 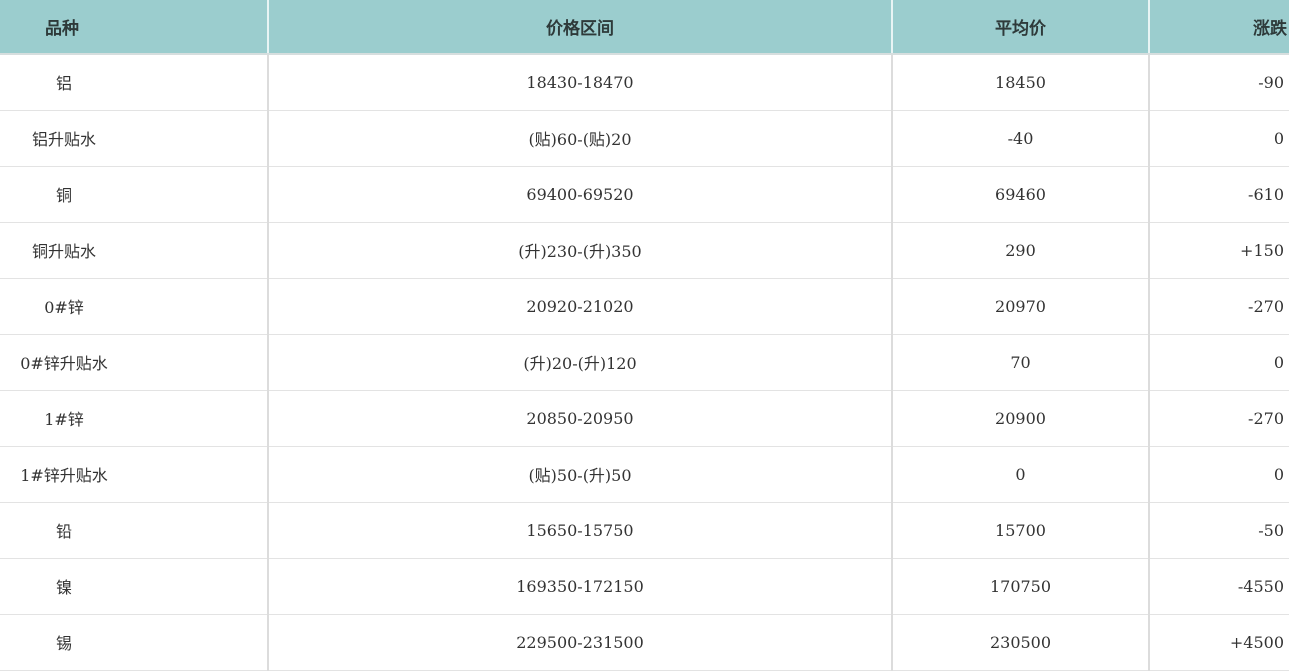 What do you see at coordinates (580, 27) in the screenshot?
I see `header-price-range: 价格区间` at bounding box center [580, 27].